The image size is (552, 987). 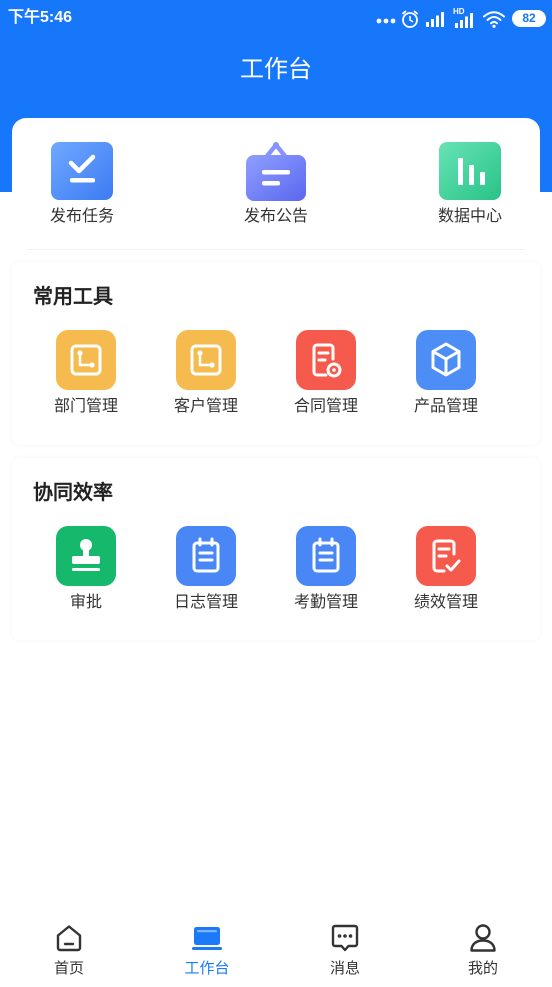 What do you see at coordinates (386, 21) in the screenshot?
I see `more-dots-icon` at bounding box center [386, 21].